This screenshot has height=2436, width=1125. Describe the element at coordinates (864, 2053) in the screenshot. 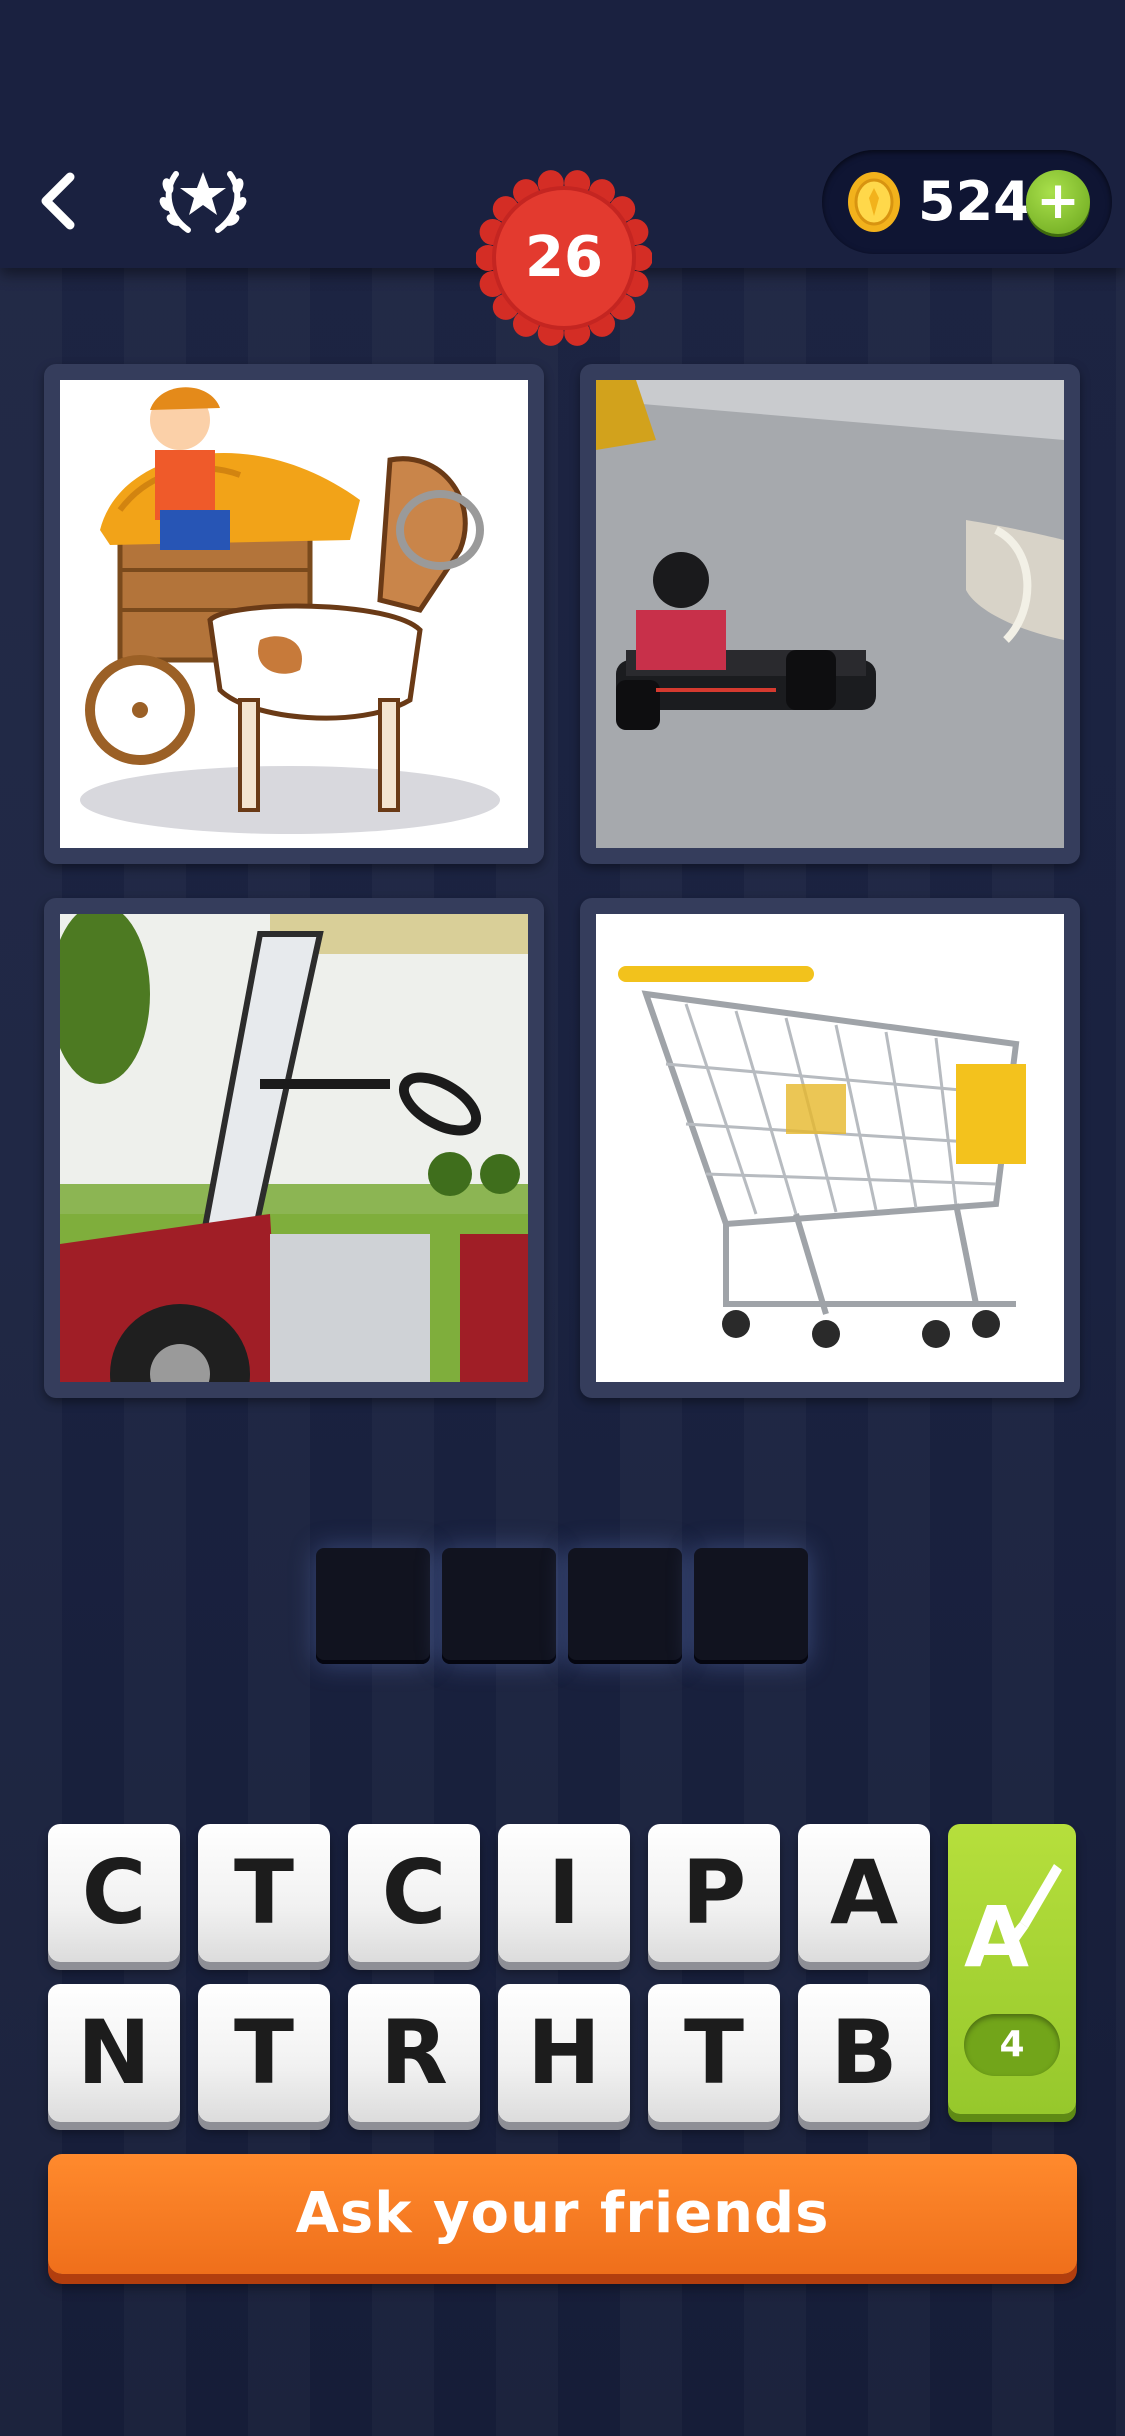

I see `letter-key: B` at that location.